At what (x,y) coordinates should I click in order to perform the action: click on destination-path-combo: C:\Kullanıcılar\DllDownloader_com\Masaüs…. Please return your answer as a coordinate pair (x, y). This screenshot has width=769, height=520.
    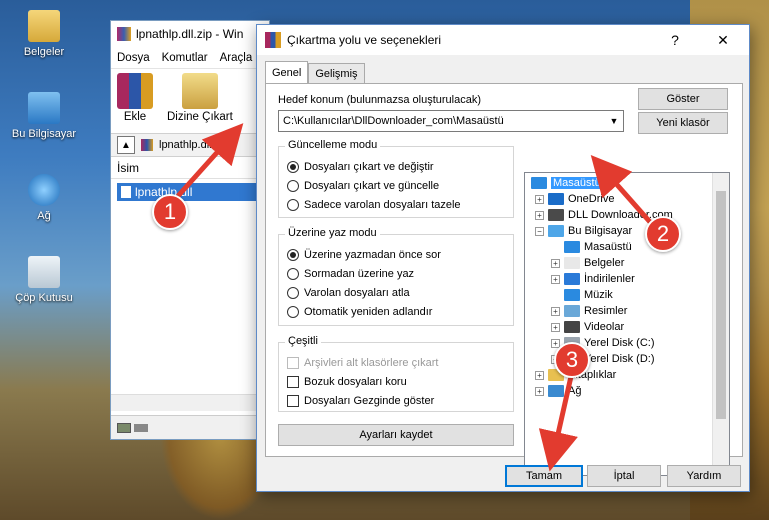
    Looking at the image, I should click on (451, 121).